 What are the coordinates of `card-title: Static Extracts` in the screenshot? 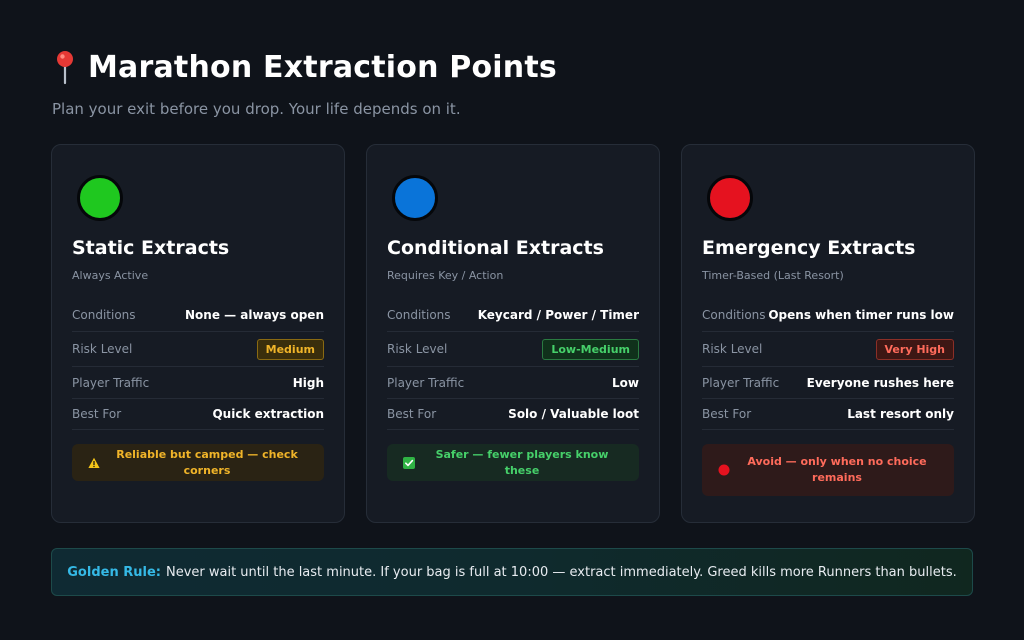 It's located at (151, 248).